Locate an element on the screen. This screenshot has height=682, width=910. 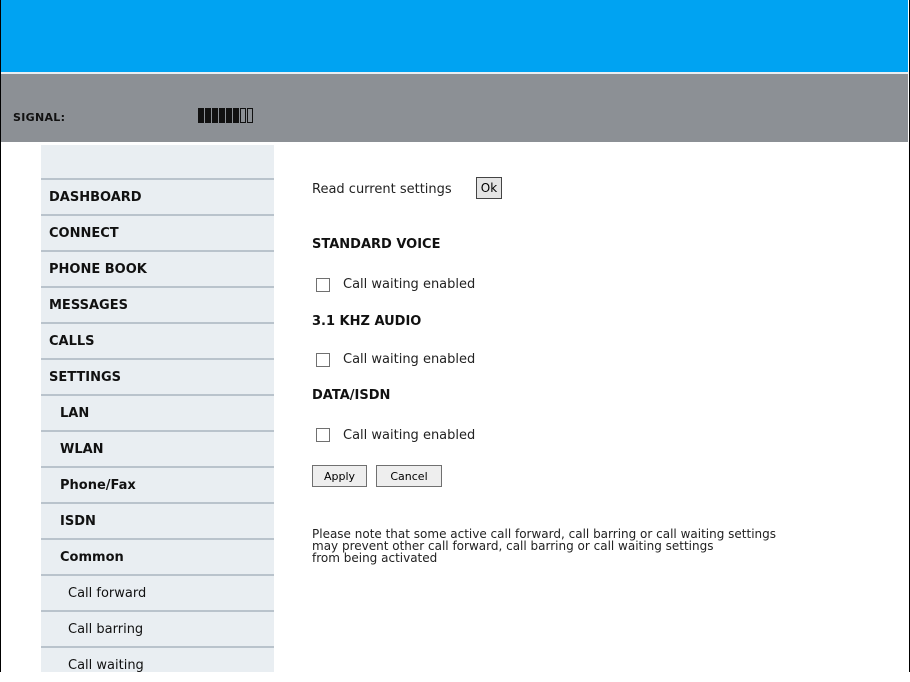
apply-button: Apply is located at coordinates (339, 476).